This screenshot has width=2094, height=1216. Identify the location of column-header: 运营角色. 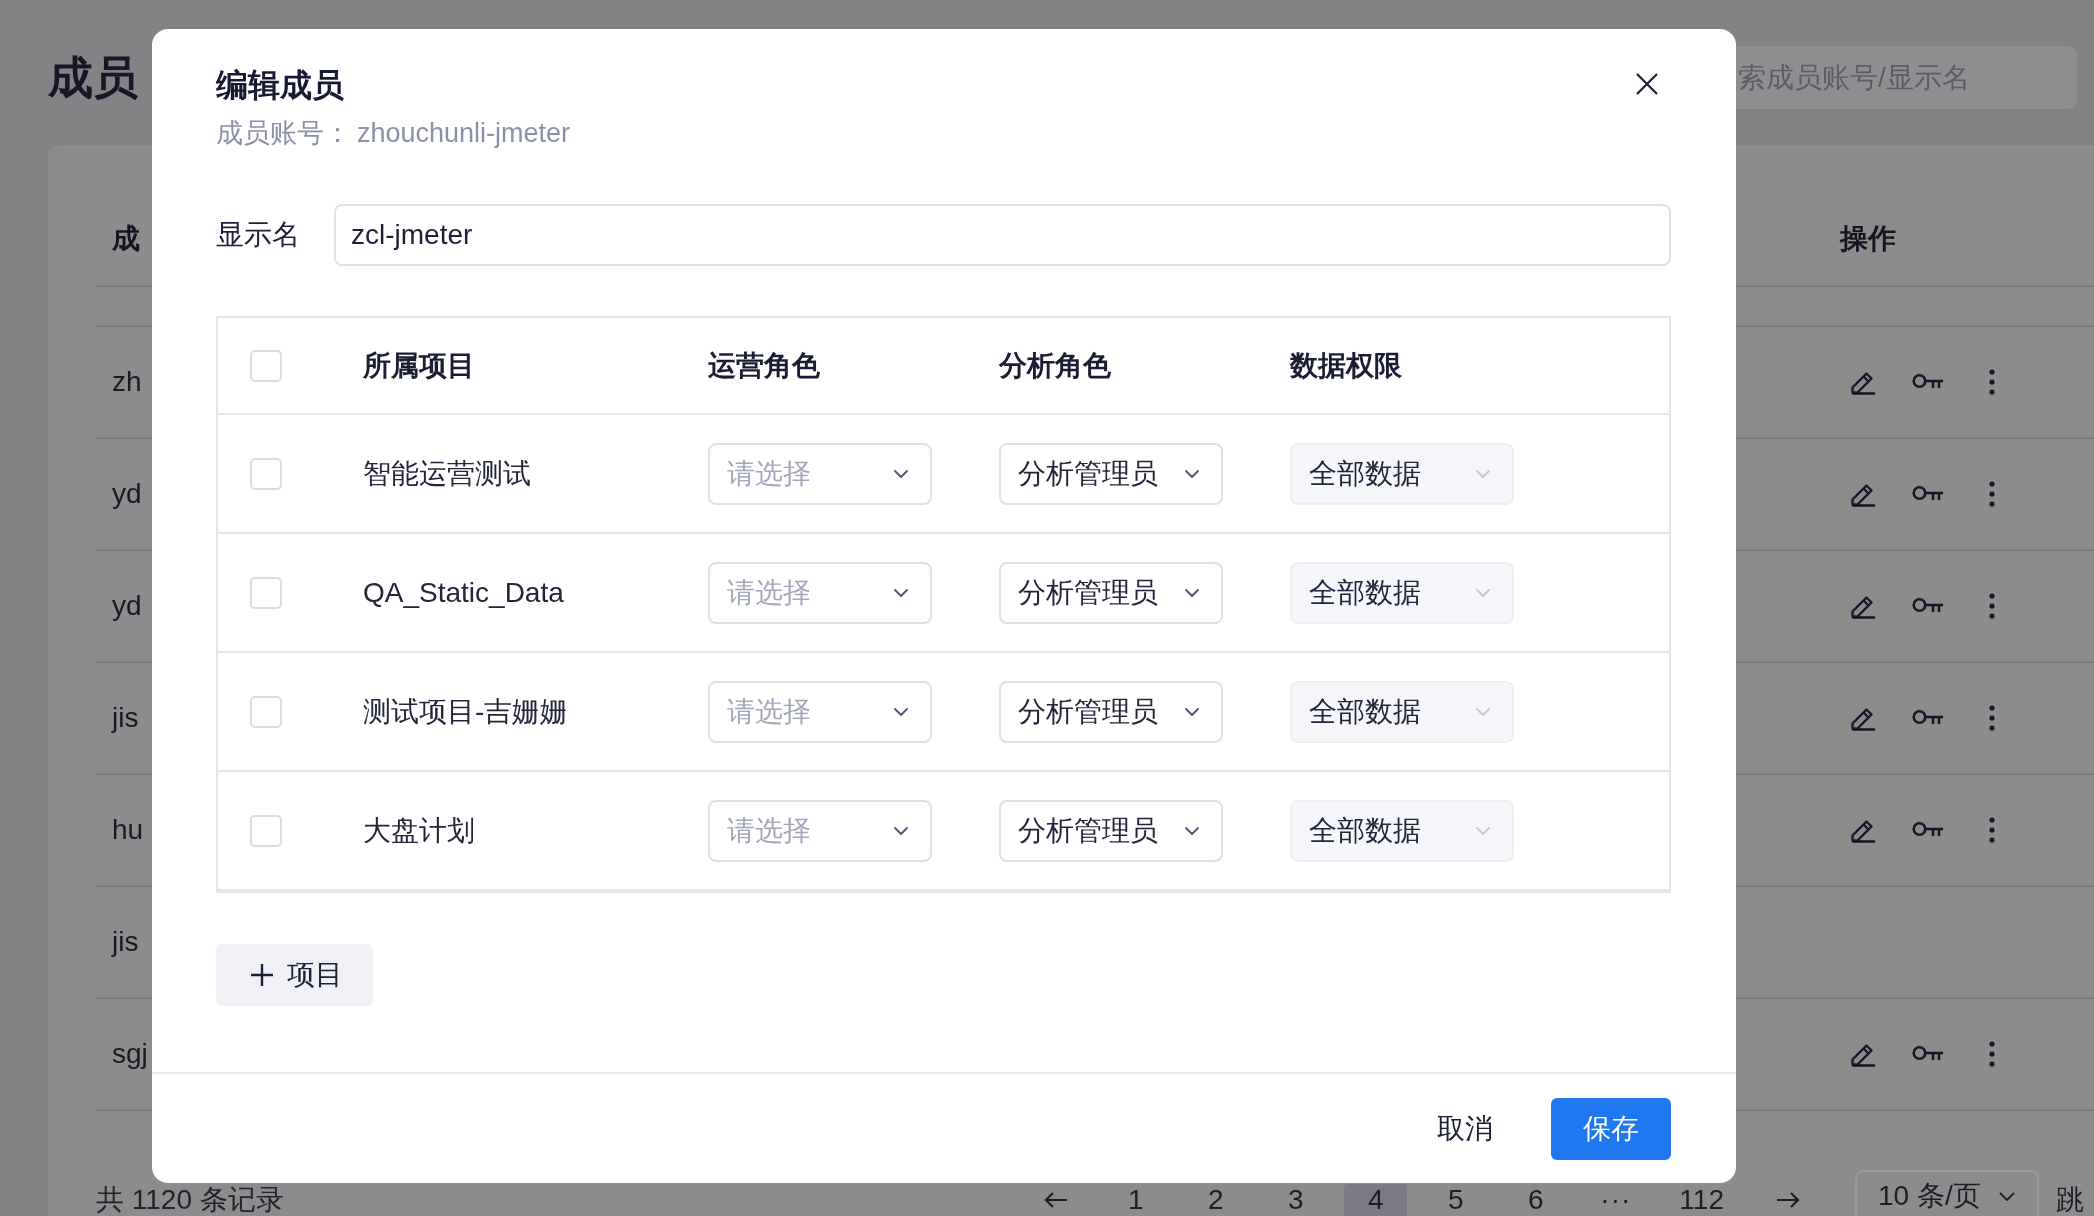
(764, 365).